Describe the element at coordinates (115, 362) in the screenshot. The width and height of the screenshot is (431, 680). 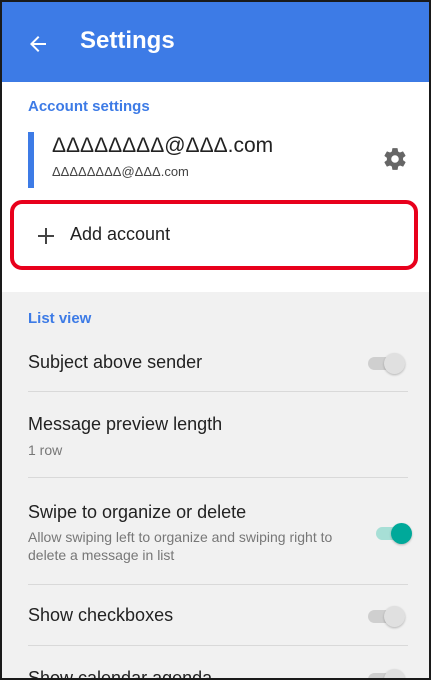
I see `setting-title: Subject above sender` at that location.